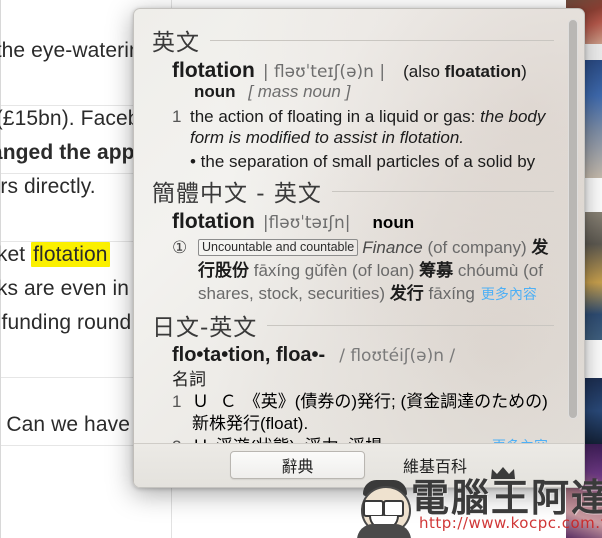 The width and height of the screenshot is (602, 538). What do you see at coordinates (383, 270) in the screenshot?
I see `sense-qualifier: (of loan)` at bounding box center [383, 270].